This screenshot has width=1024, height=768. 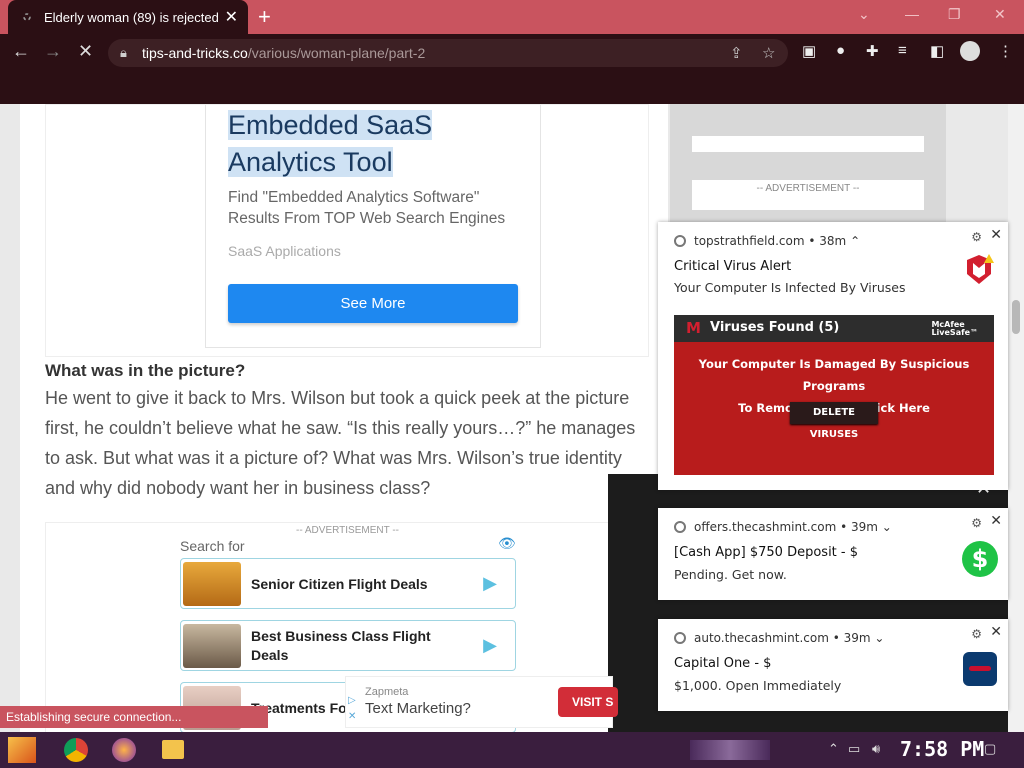 I want to click on file-explorer-icon, so click(x=173, y=749).